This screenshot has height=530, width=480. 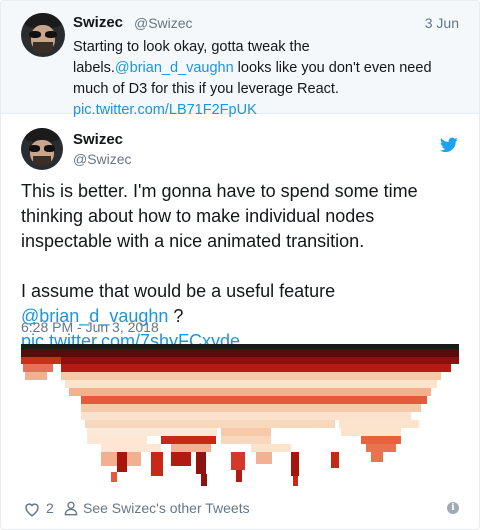 What do you see at coordinates (98, 22) in the screenshot?
I see `parent-author-name: Swizec` at bounding box center [98, 22].